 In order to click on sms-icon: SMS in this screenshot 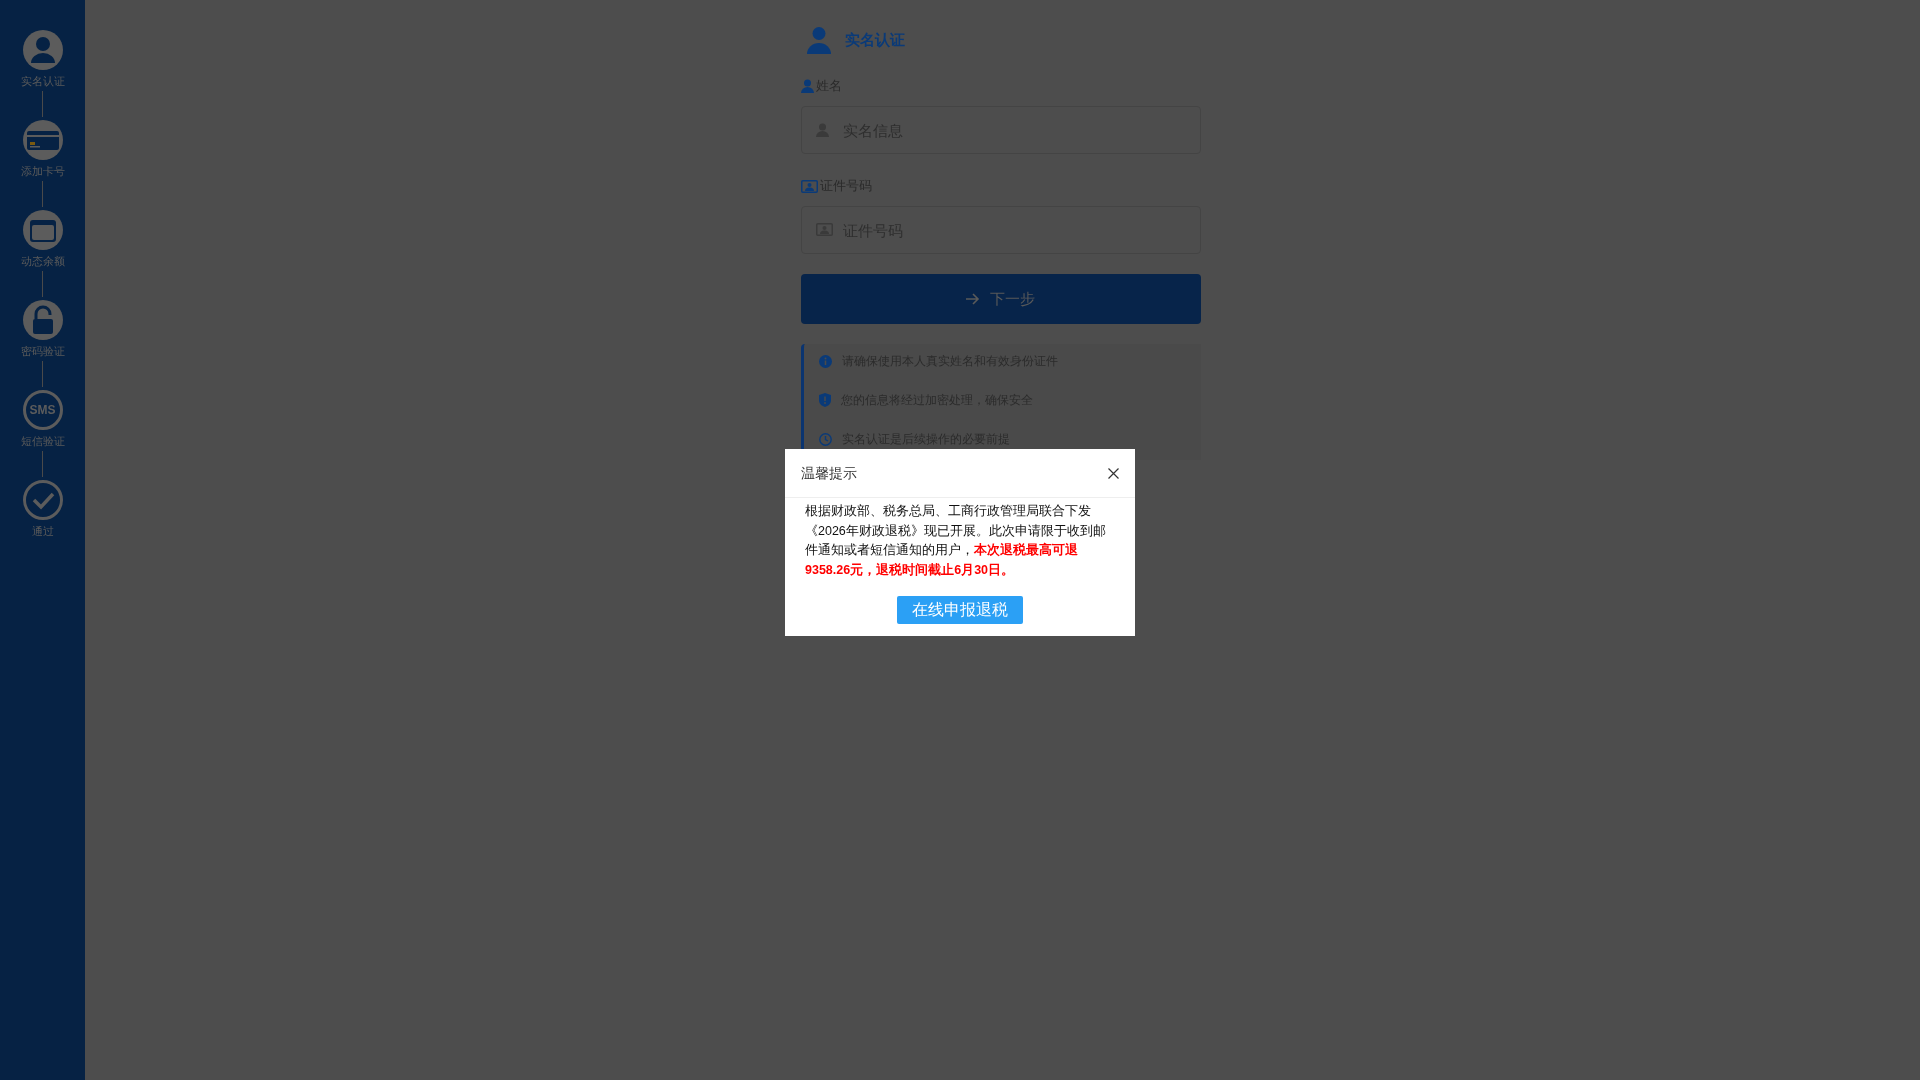, I will do `click(42, 410)`.